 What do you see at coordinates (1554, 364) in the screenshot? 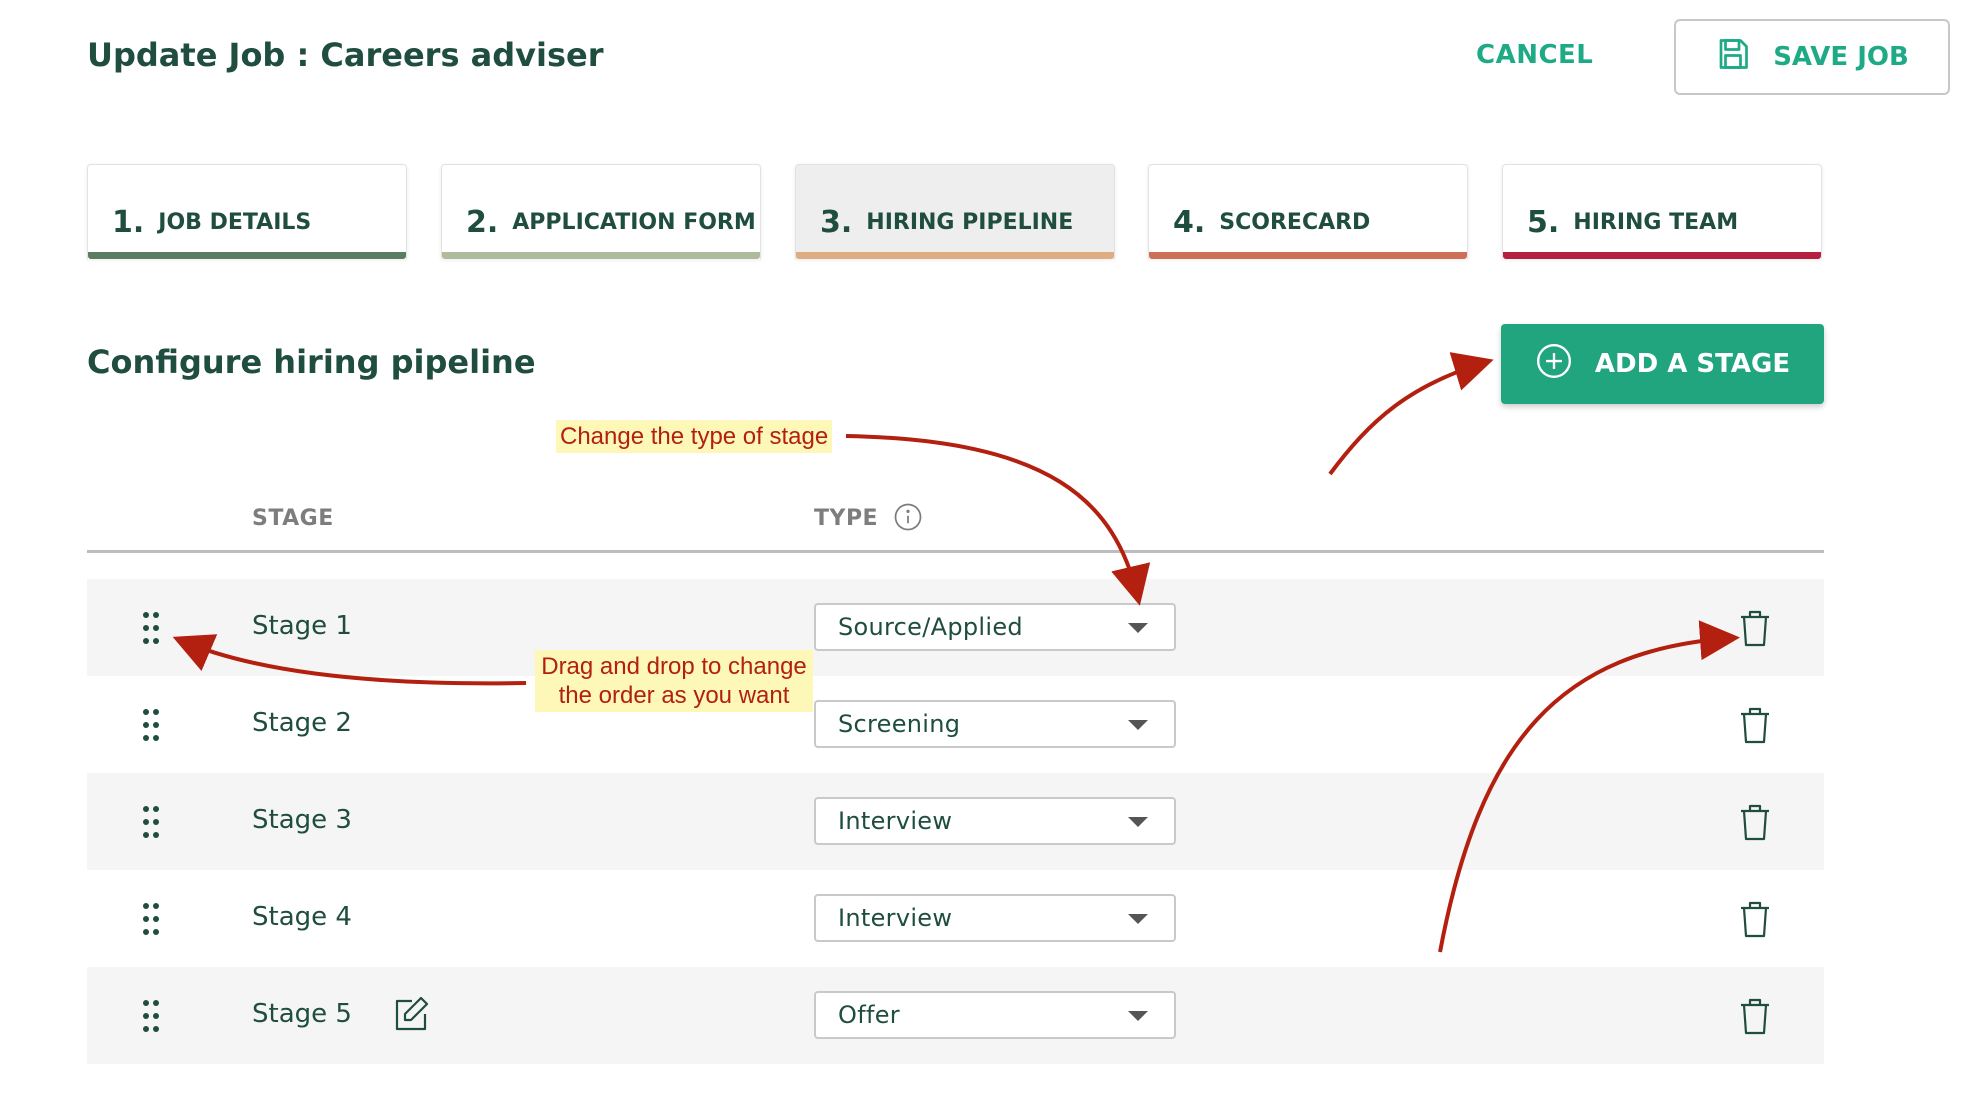
I see `plus-circle-icon` at bounding box center [1554, 364].